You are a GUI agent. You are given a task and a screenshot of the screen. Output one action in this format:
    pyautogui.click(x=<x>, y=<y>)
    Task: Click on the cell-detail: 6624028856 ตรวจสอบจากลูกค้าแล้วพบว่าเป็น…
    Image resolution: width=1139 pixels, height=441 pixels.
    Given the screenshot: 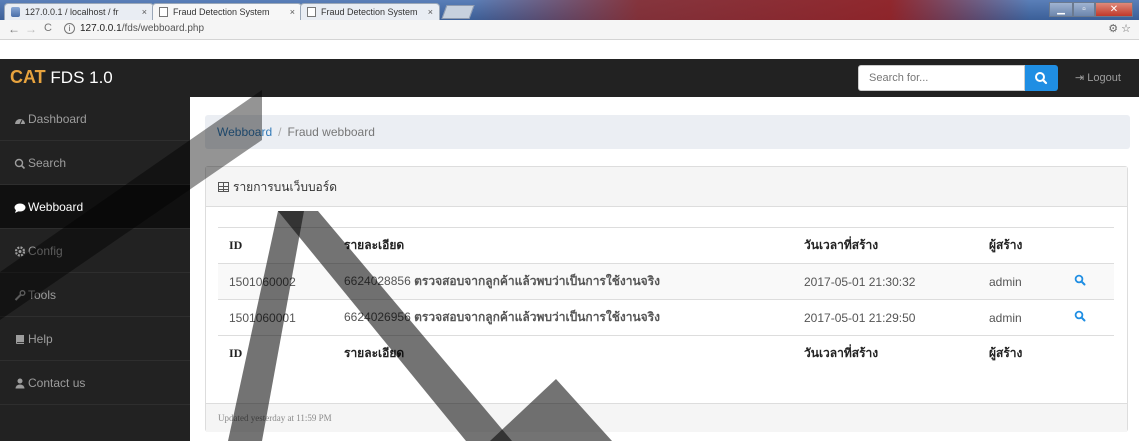 What is the action you would take?
    pyautogui.click(x=563, y=281)
    